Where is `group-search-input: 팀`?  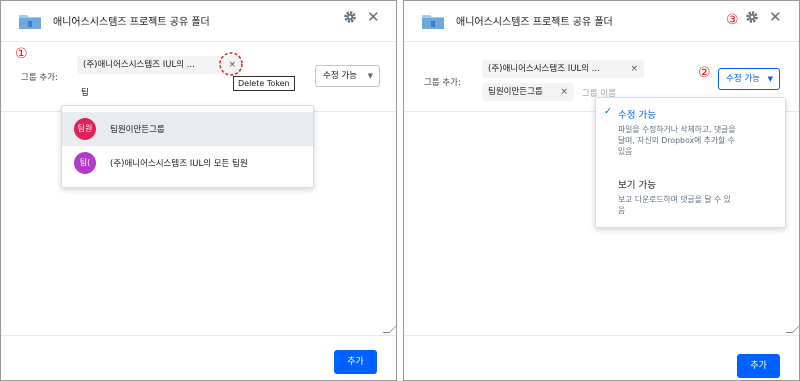
group-search-input: 팀 is located at coordinates (85, 92).